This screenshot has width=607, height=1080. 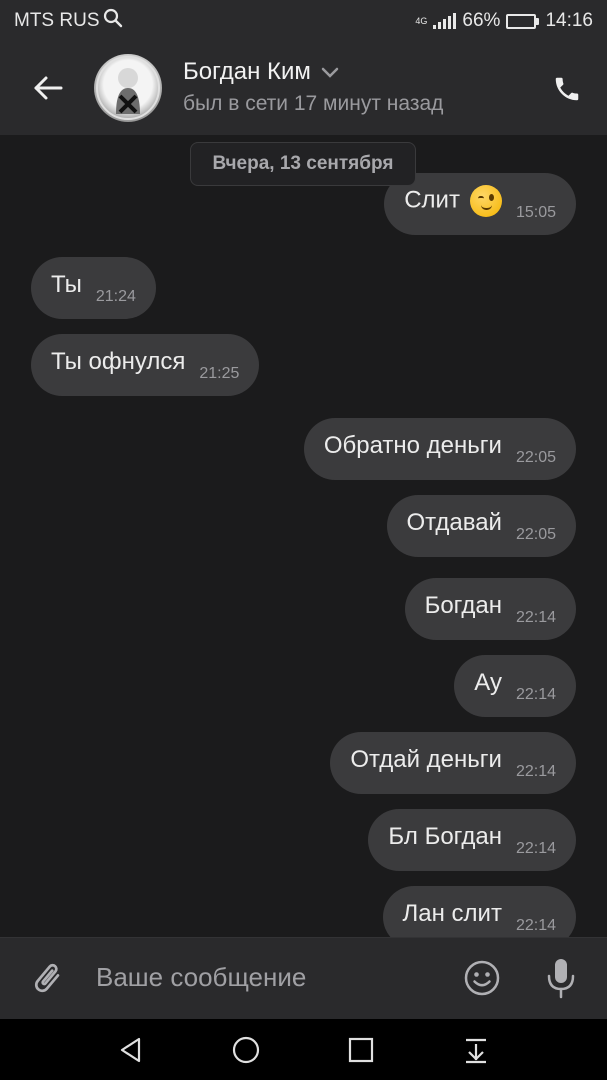 What do you see at coordinates (93, 288) in the screenshot?
I see `message-bubble: Ты 21:24` at bounding box center [93, 288].